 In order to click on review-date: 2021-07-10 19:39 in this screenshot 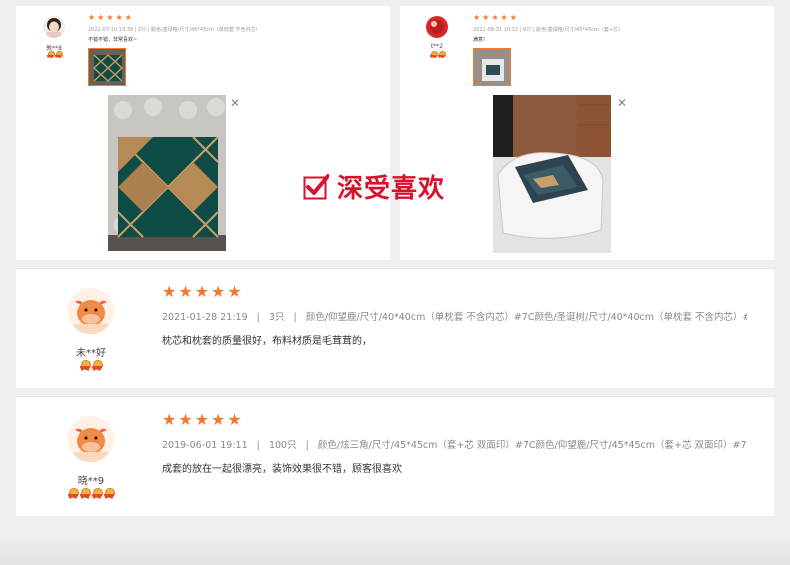, I will do `click(111, 30)`.